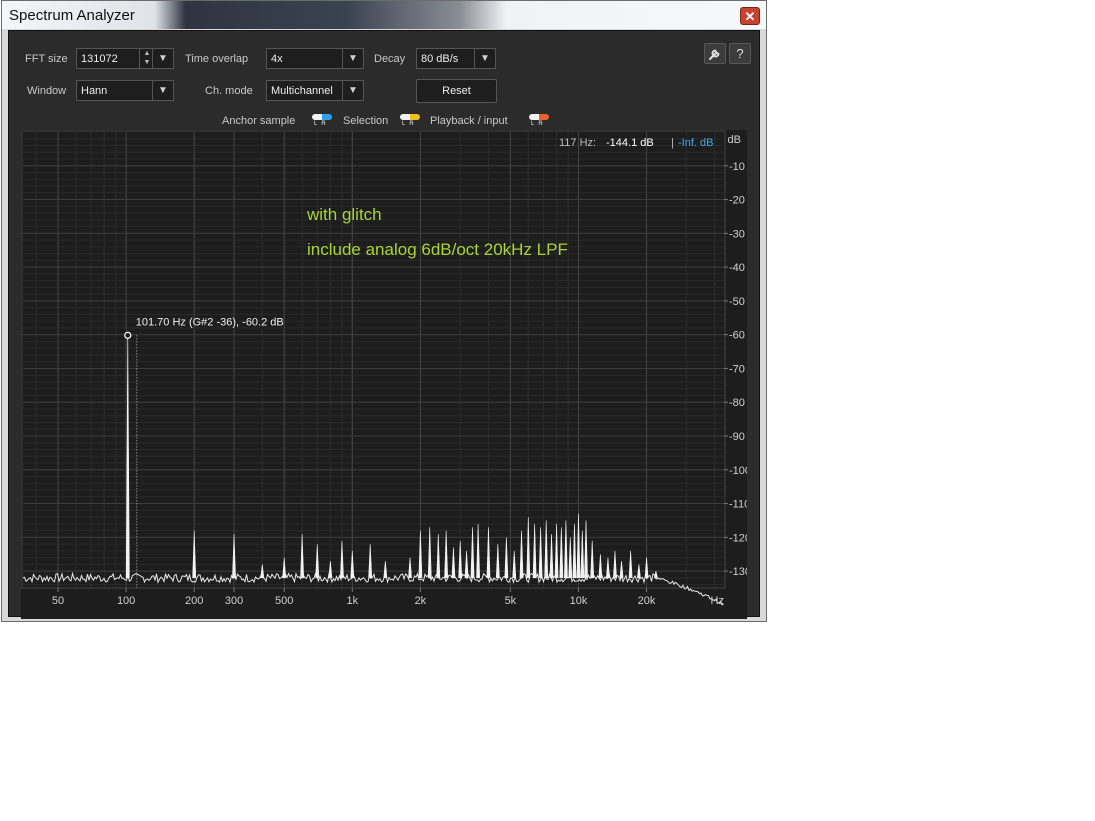 This screenshot has height=821, width=1095. What do you see at coordinates (344, 214) in the screenshot?
I see `annotation-line-1: with glitch` at bounding box center [344, 214].